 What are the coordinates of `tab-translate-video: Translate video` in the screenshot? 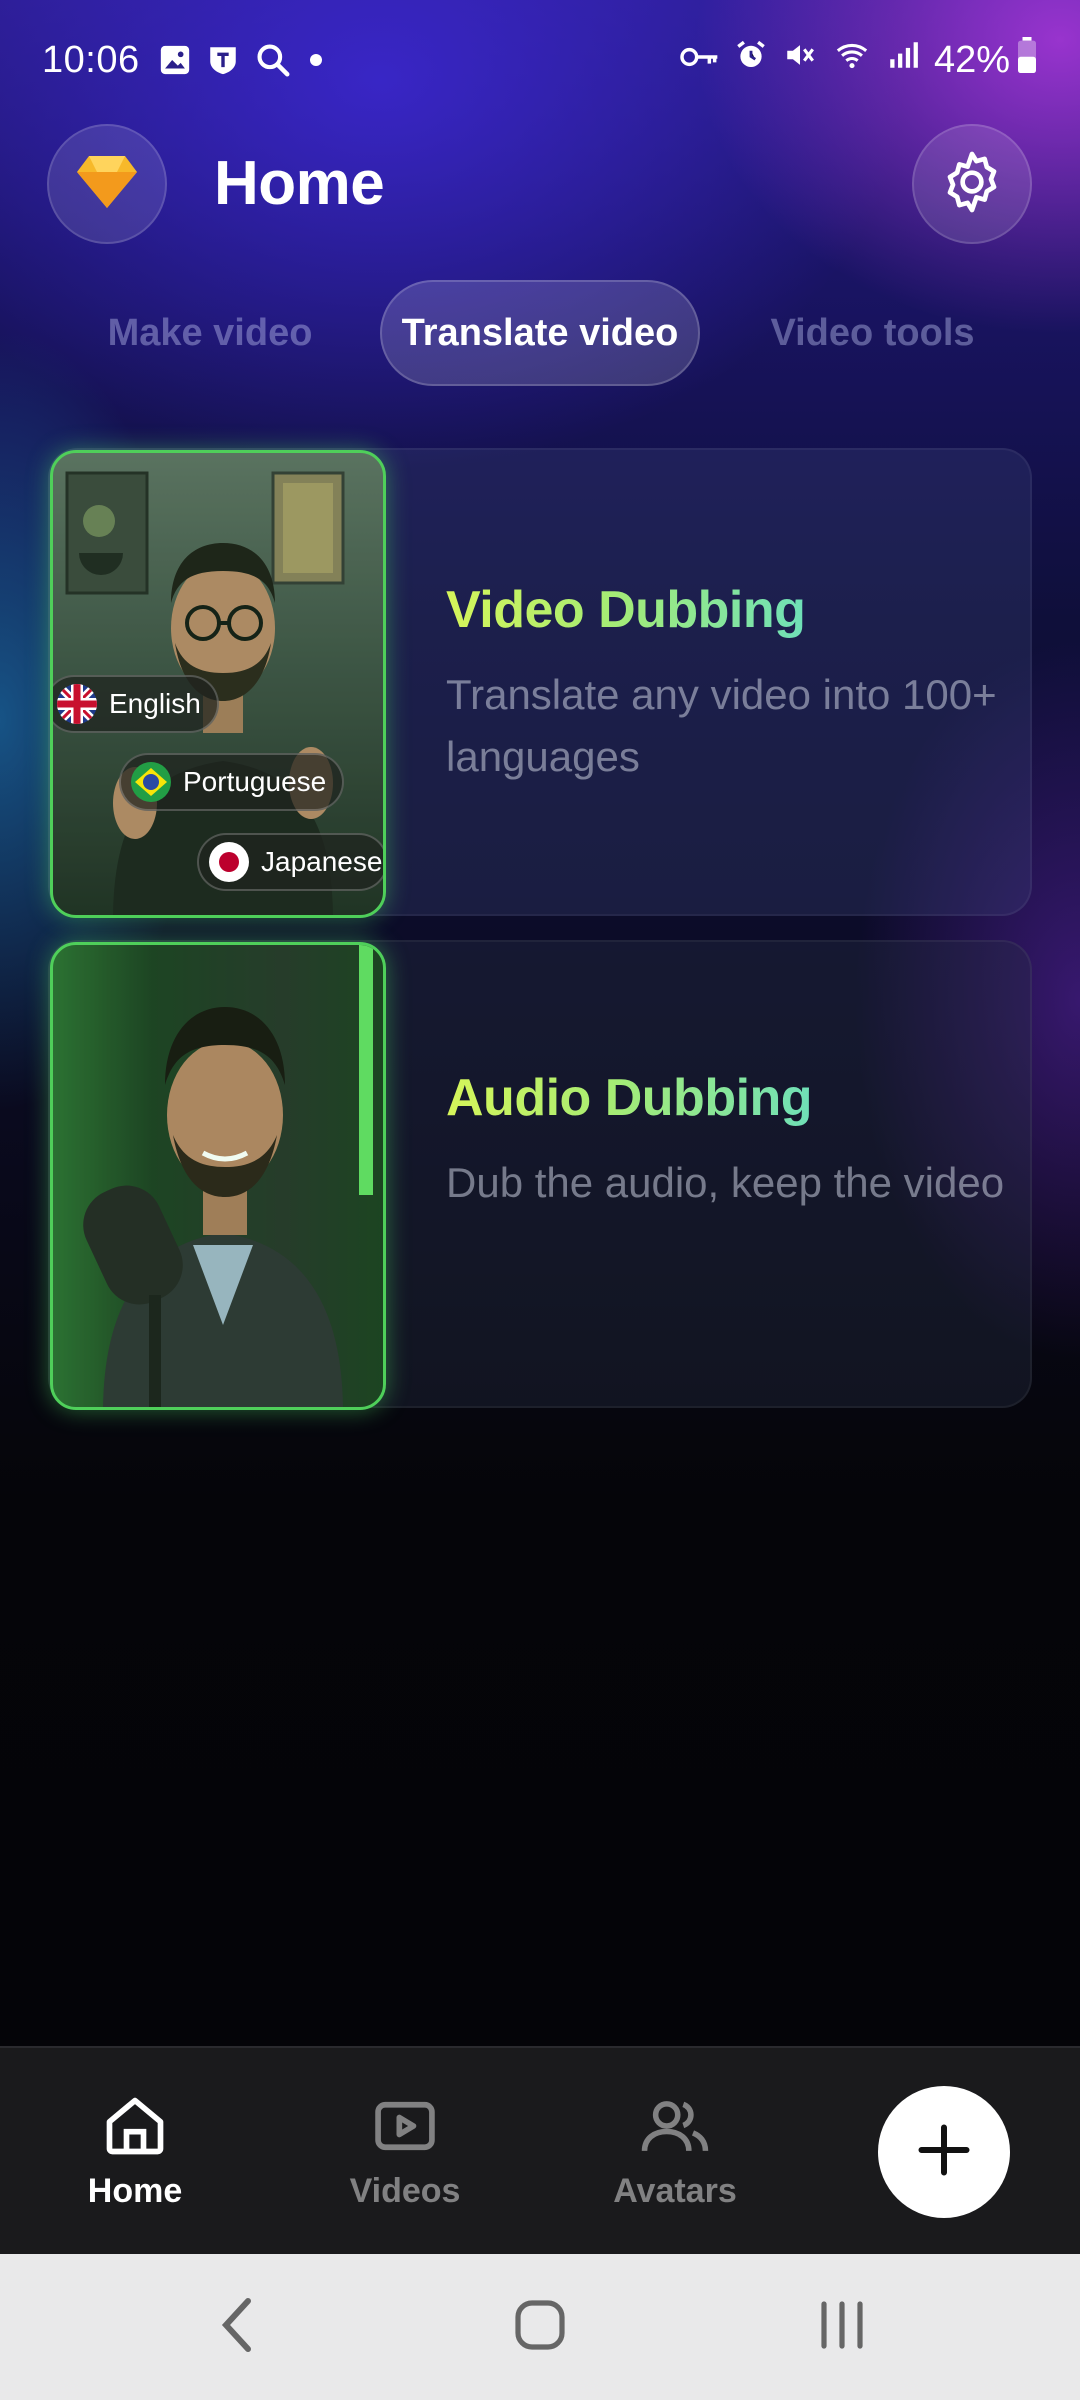 It's located at (540, 333).